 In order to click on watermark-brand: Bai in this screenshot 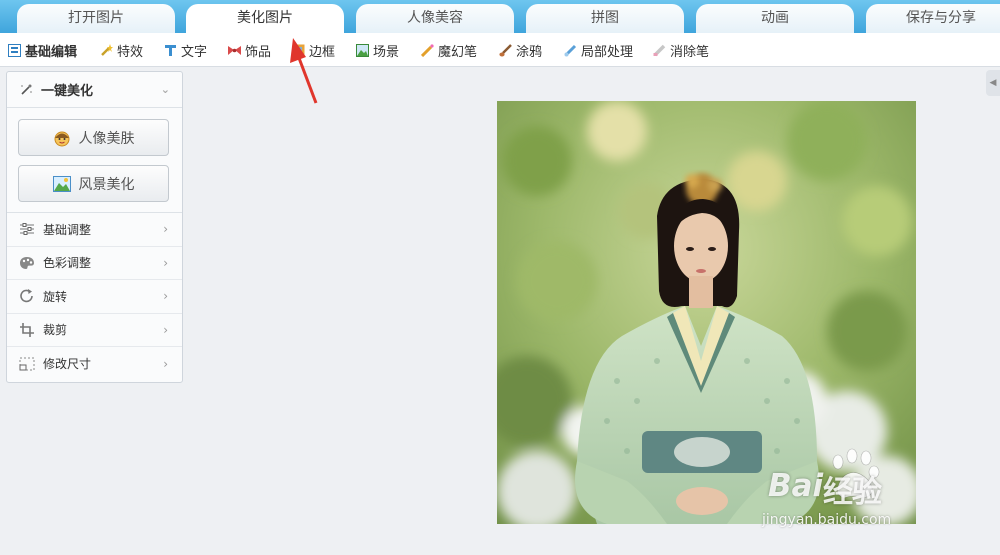, I will do `click(796, 486)`.